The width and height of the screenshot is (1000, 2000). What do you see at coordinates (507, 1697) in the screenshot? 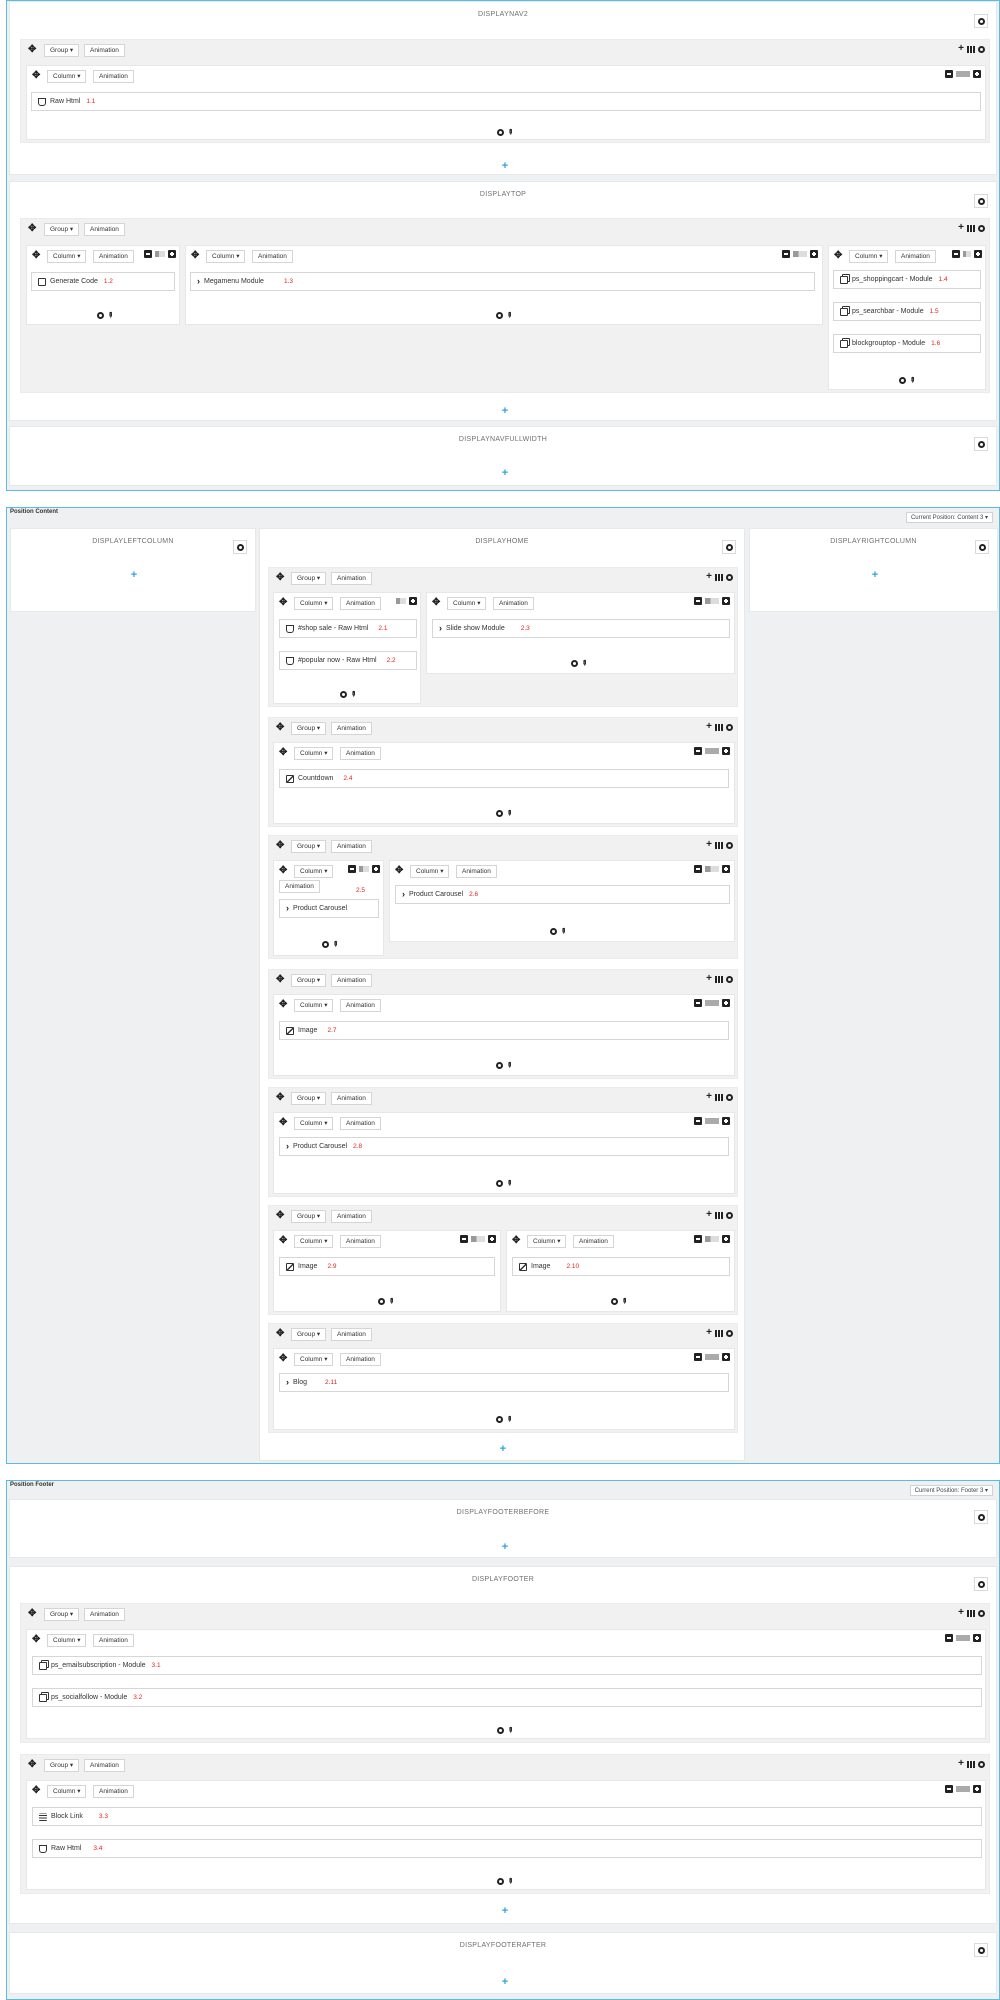
I see `module-socialfollow: ps_socialfollow - Module 3.2` at bounding box center [507, 1697].